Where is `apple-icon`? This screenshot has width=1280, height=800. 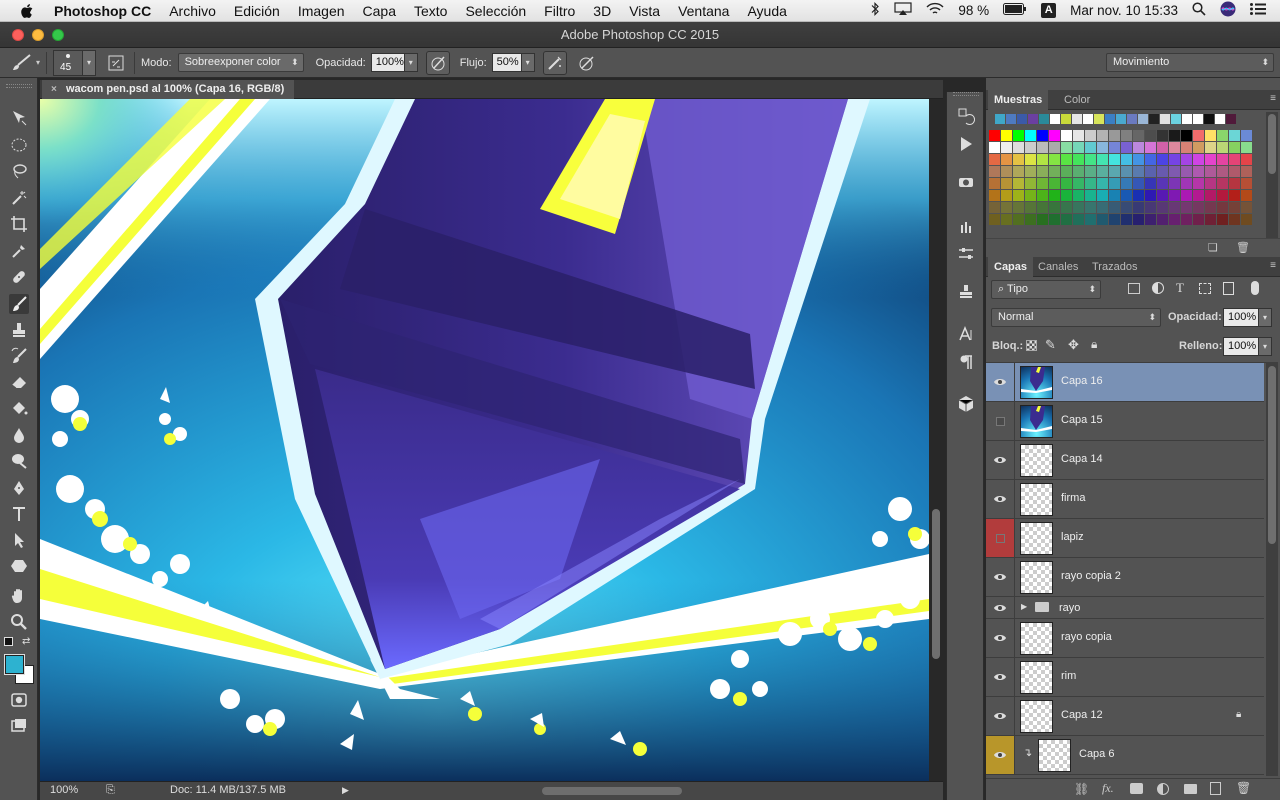 apple-icon is located at coordinates (28, 11).